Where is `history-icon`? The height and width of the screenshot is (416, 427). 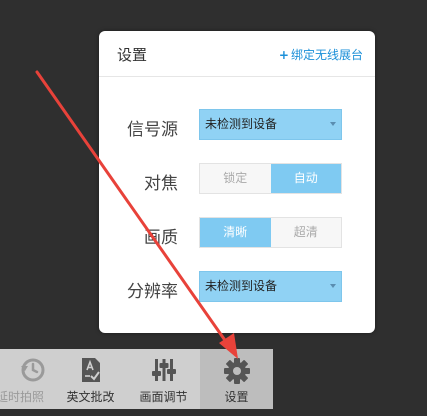 history-icon is located at coordinates (33, 370).